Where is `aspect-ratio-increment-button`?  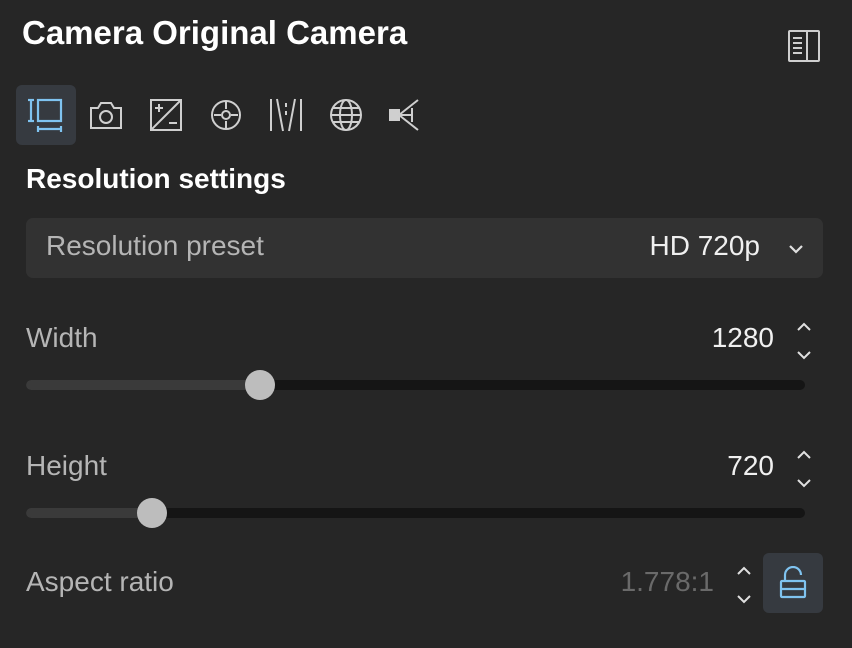 aspect-ratio-increment-button is located at coordinates (744, 571).